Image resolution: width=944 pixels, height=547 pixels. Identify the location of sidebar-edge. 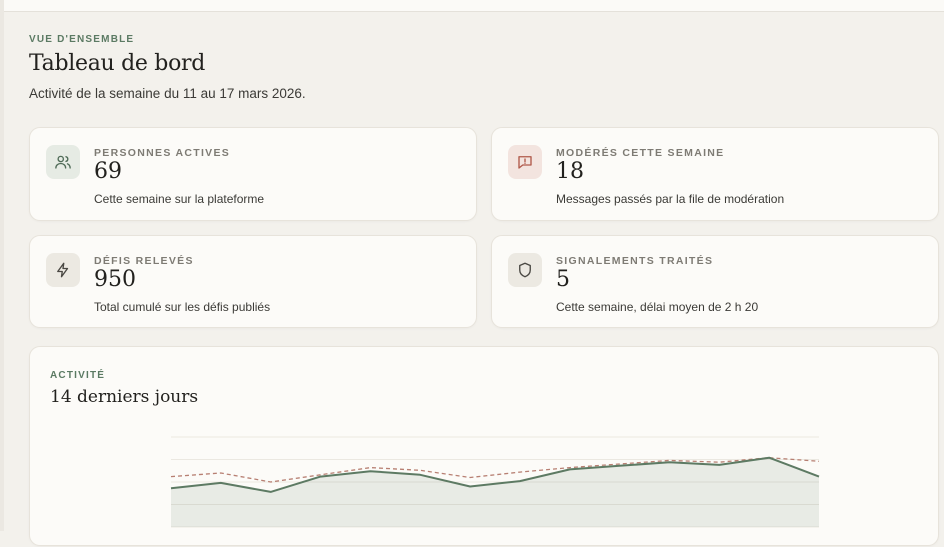
(2, 265).